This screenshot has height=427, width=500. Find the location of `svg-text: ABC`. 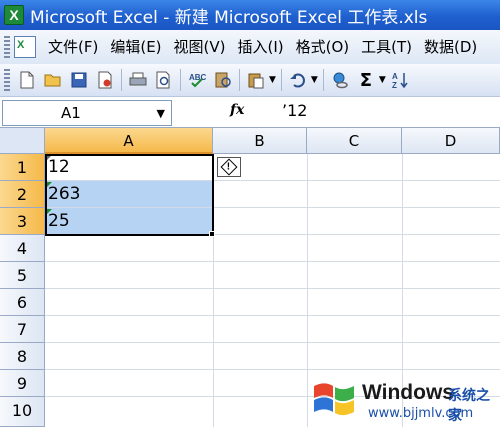

svg-text: ABC is located at coordinates (197, 77).